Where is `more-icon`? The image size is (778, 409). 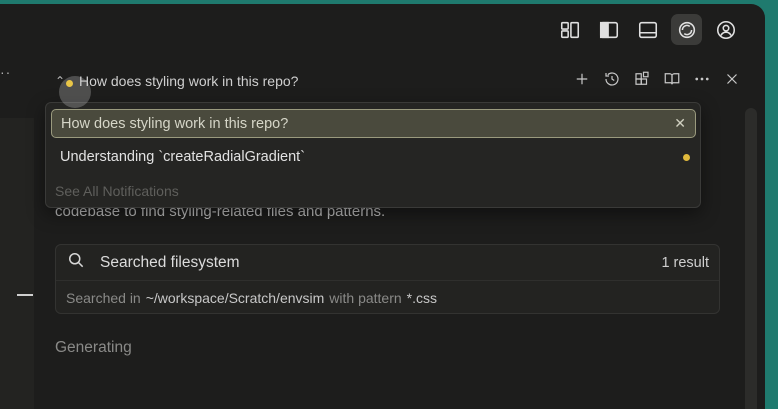
more-icon is located at coordinates (702, 81).